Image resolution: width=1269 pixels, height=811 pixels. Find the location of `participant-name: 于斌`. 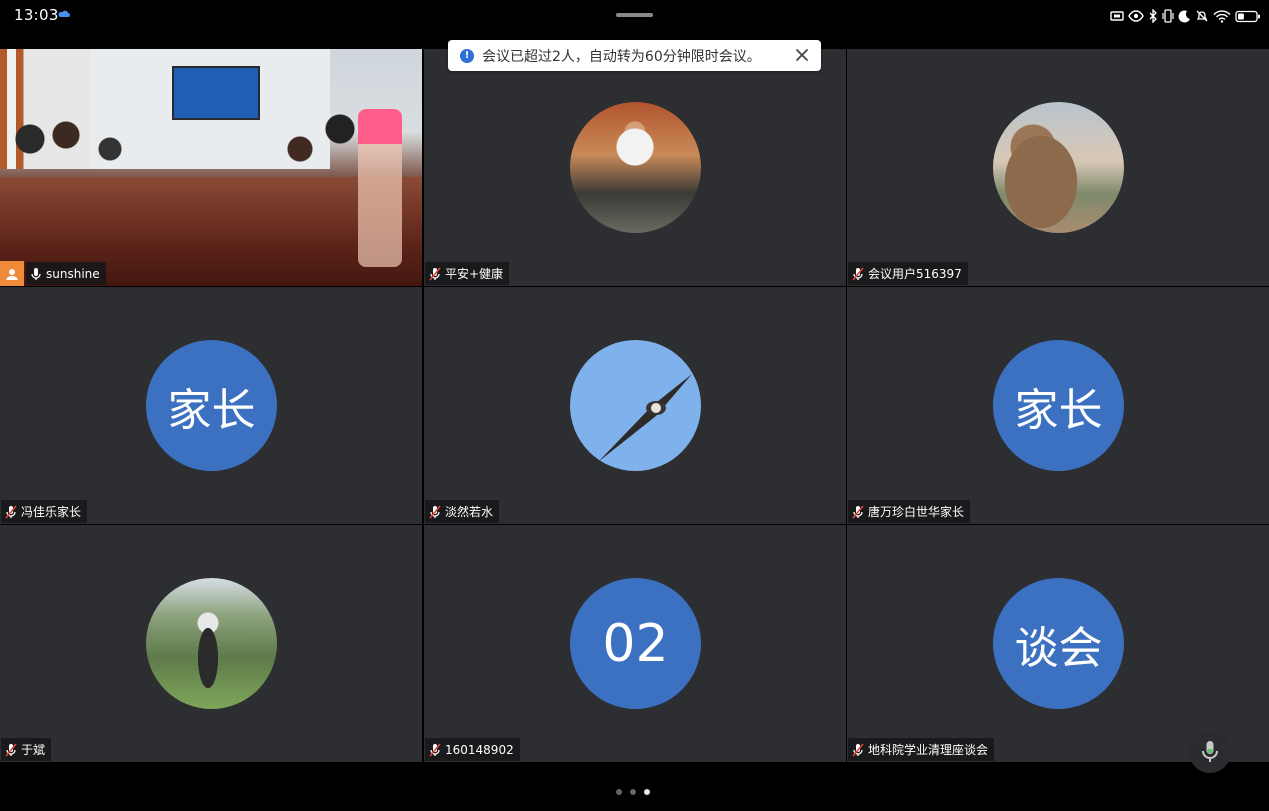

participant-name: 于斌 is located at coordinates (33, 750).